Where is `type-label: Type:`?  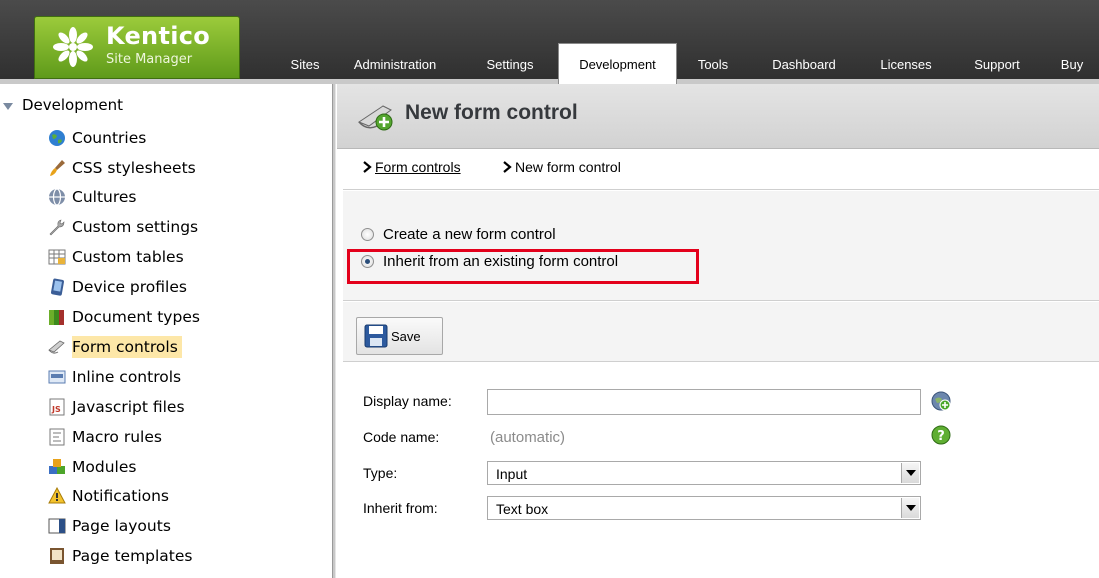 type-label: Type: is located at coordinates (380, 473).